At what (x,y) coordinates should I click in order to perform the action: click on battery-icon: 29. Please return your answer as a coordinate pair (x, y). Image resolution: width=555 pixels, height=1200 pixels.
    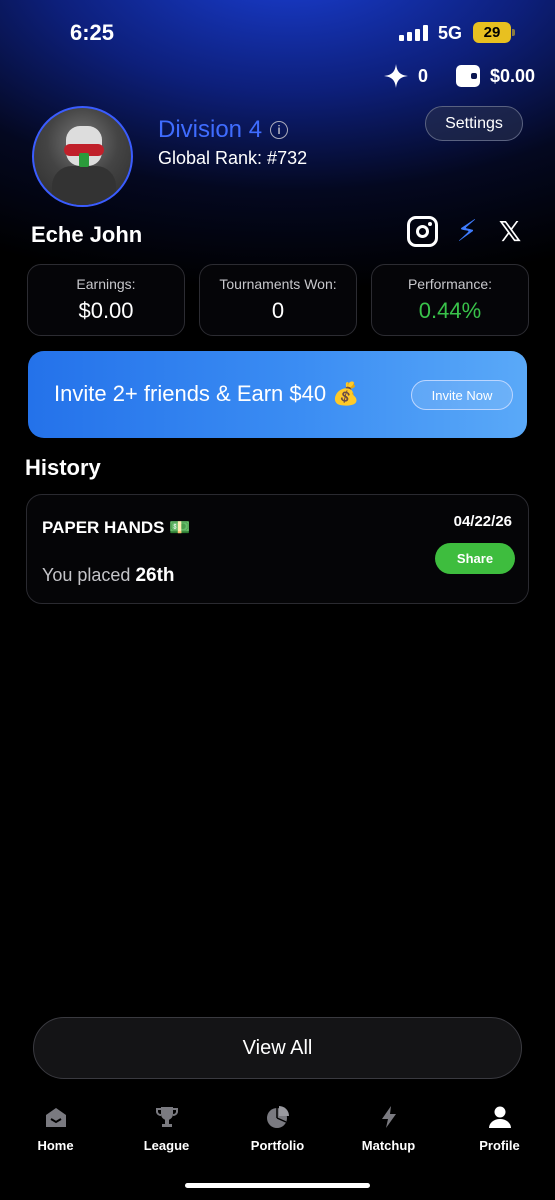
    Looking at the image, I should click on (494, 32).